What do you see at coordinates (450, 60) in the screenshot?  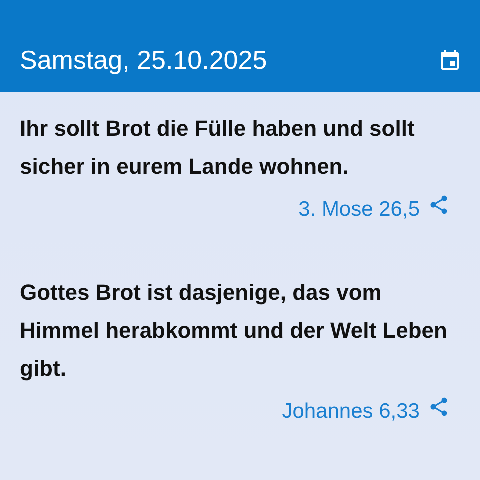 I see `calendar-icon` at bounding box center [450, 60].